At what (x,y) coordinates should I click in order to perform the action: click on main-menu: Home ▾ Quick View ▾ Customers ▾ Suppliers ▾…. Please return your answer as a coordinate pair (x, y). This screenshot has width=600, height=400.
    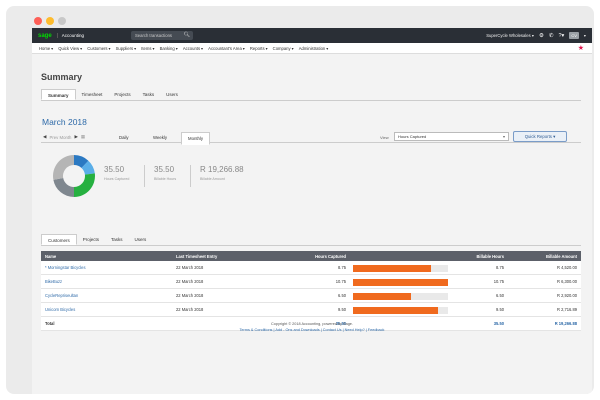
    Looking at the image, I should click on (312, 48).